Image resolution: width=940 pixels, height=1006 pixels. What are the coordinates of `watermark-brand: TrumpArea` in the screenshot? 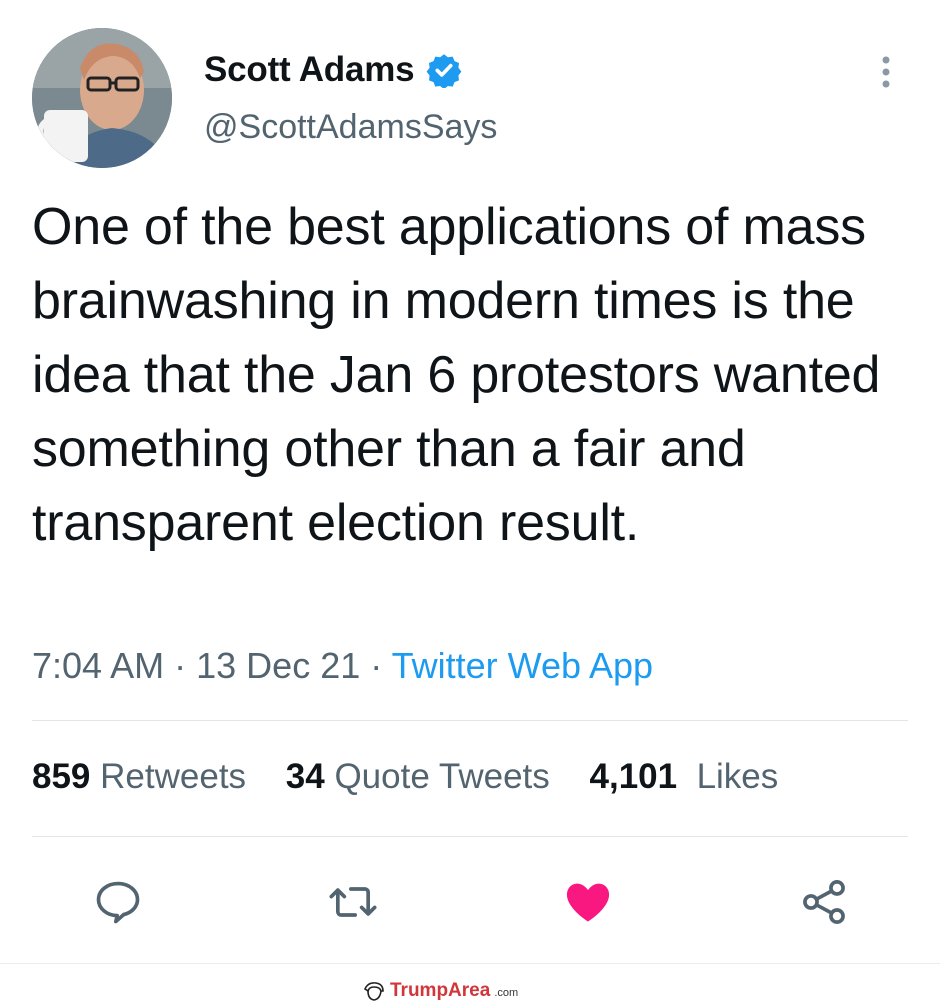 It's located at (440, 990).